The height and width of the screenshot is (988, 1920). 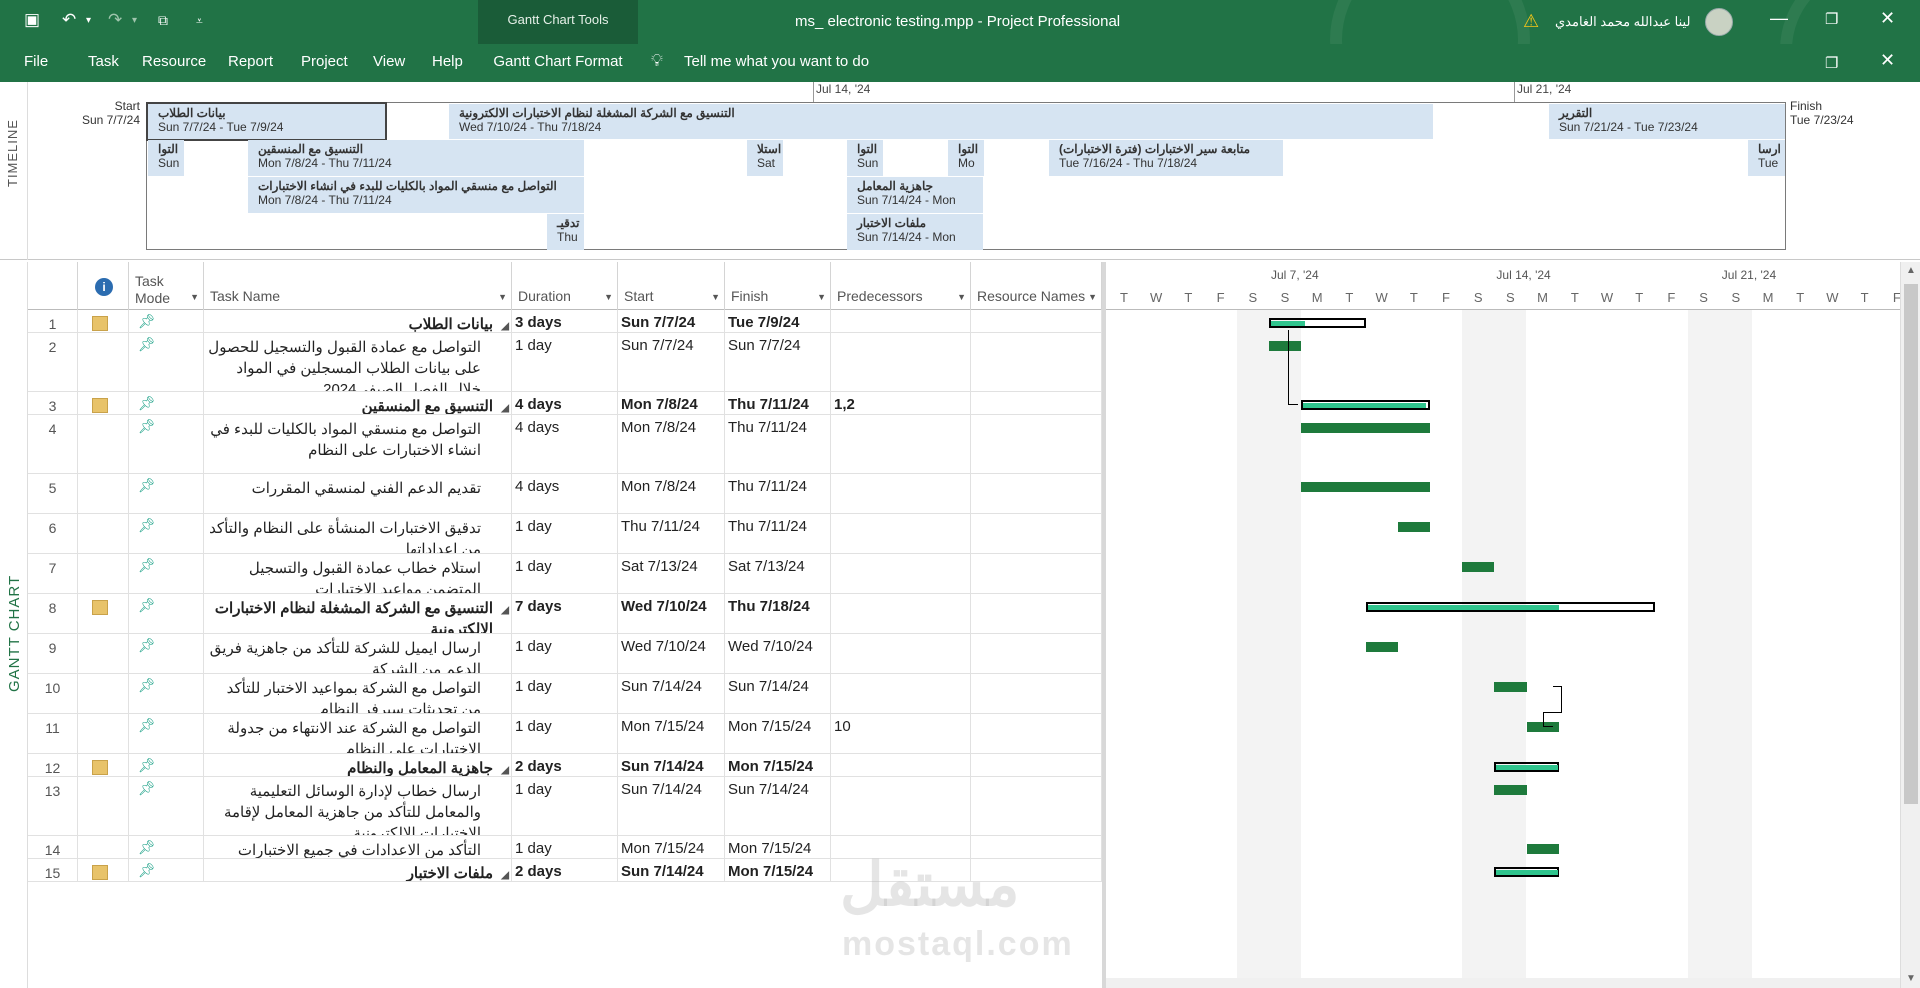 What do you see at coordinates (358, 870) in the screenshot?
I see `task-name-cell: ◢ ملفات الاختبار` at bounding box center [358, 870].